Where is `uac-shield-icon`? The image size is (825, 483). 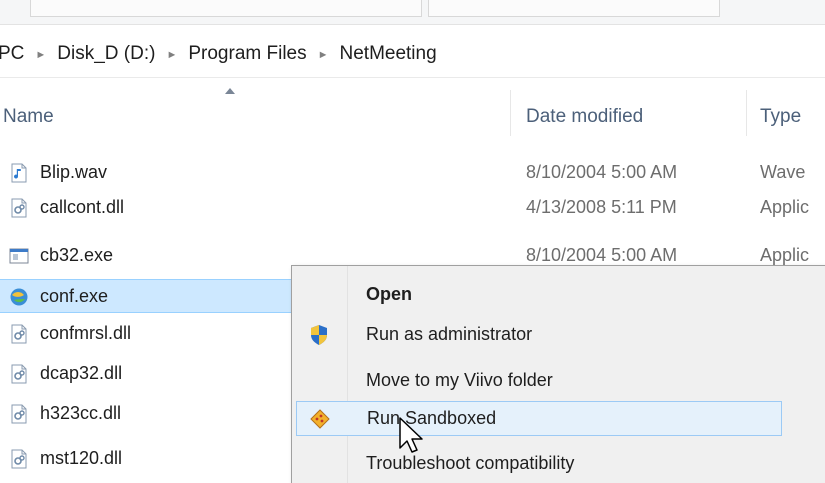 uac-shield-icon is located at coordinates (319, 335).